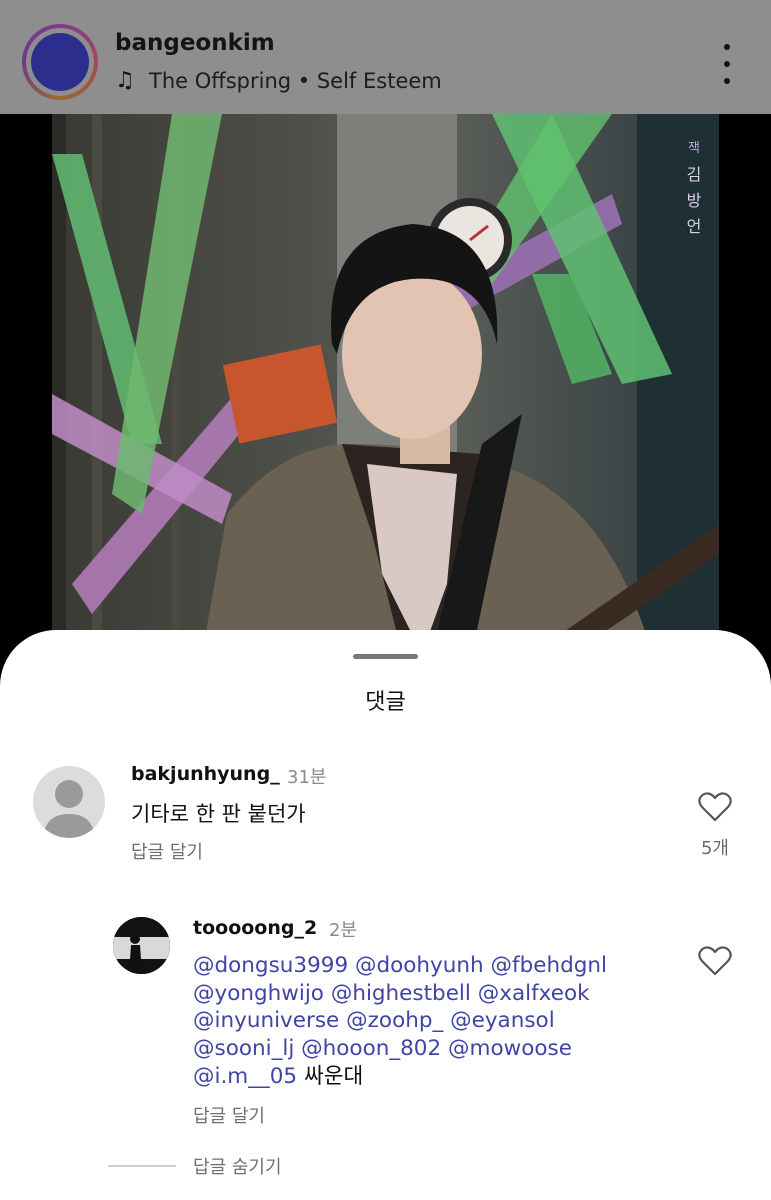 This screenshot has width=771, height=1200. Describe the element at coordinates (401, 993) in the screenshot. I see `mention-link: @highestbell` at that location.